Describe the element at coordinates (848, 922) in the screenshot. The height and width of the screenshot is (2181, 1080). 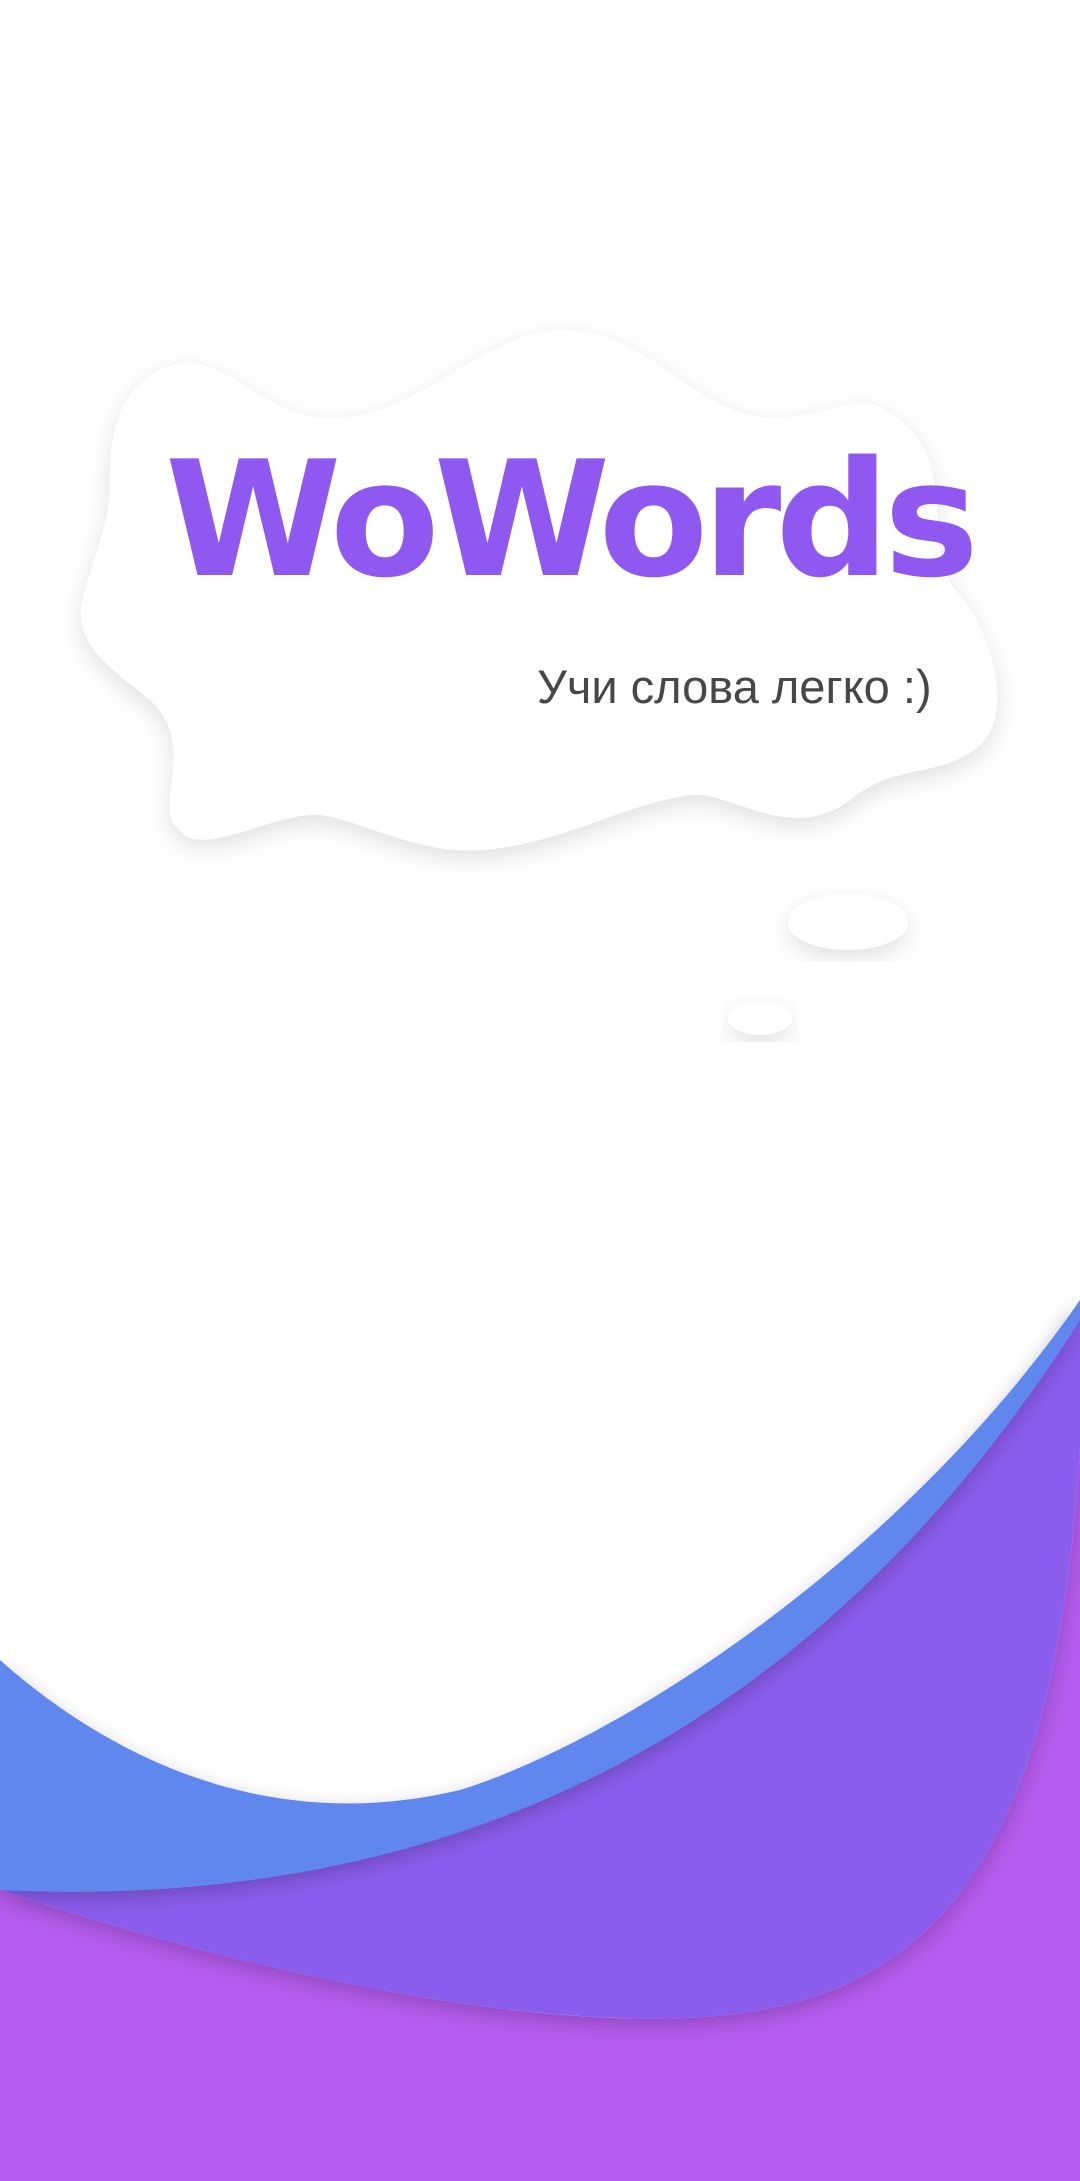
I see `thought-dot-large` at that location.